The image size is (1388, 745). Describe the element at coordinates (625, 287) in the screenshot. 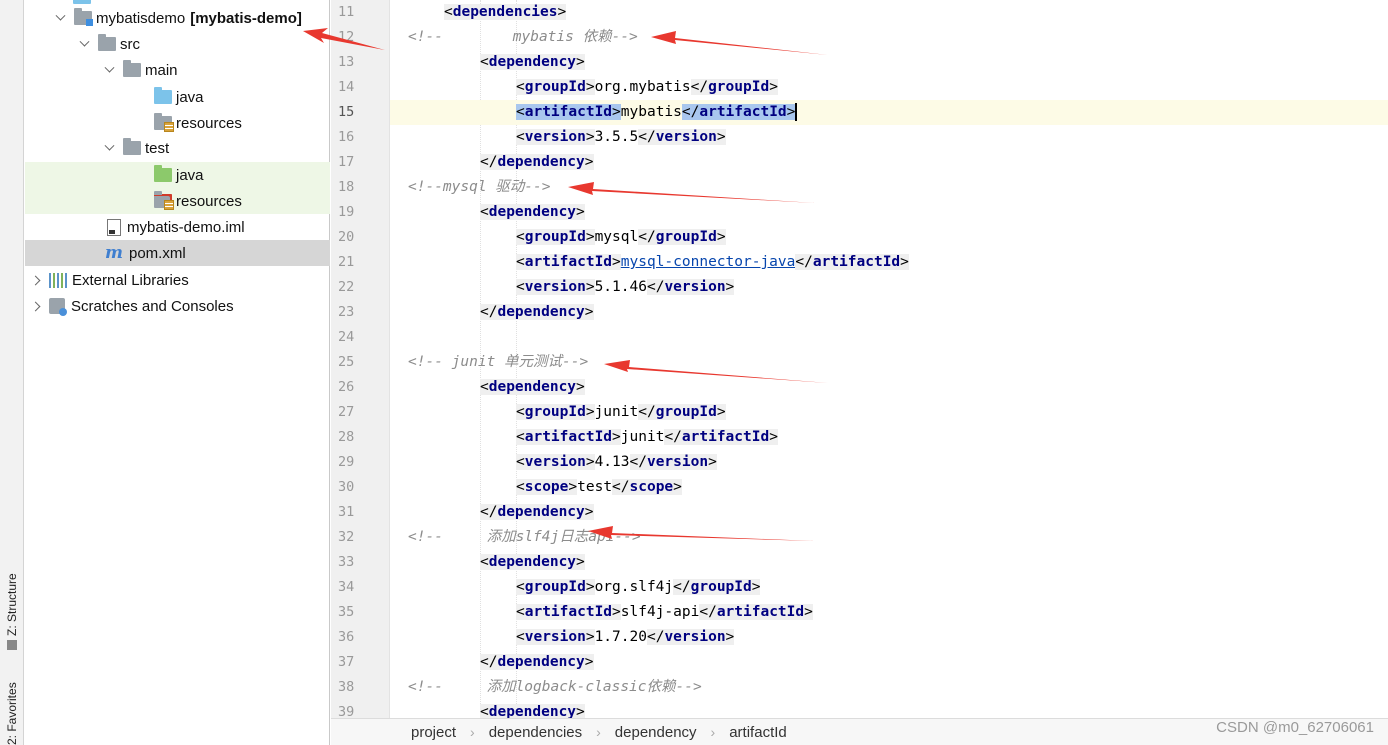

I see `code-line: <version>5.1.46</version>` at that location.